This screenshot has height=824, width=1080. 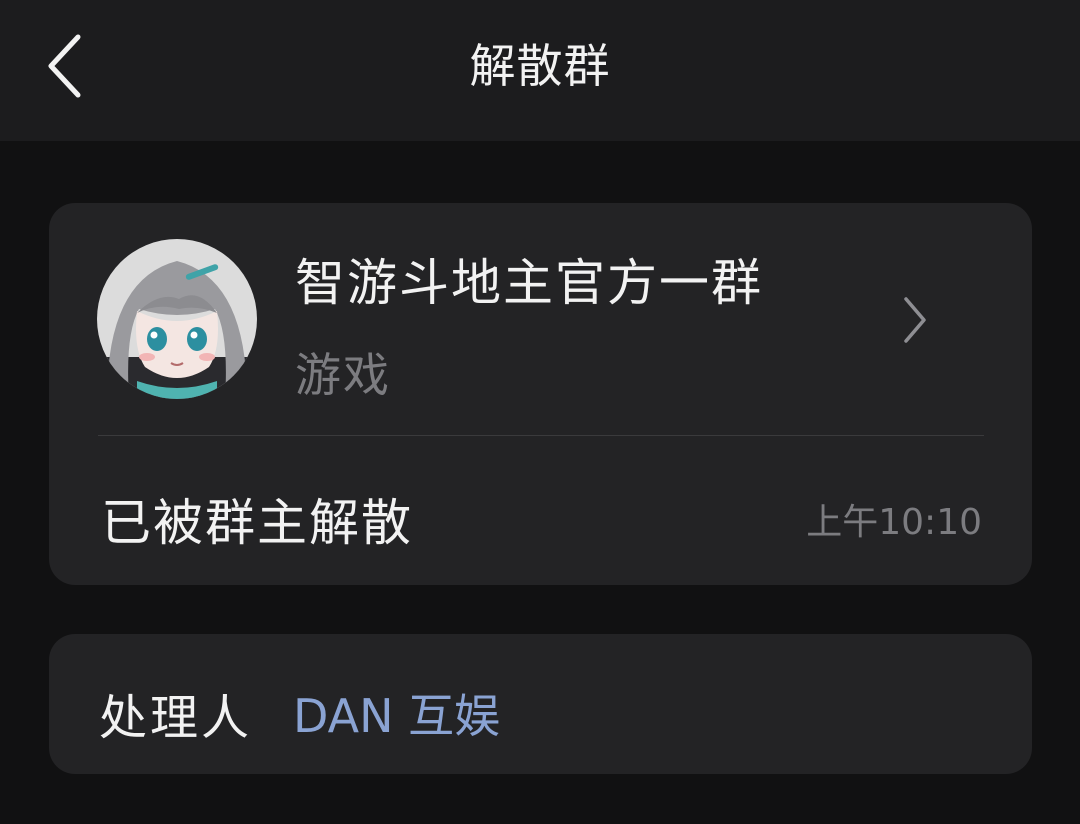 I want to click on chevron-right-icon, so click(x=915, y=320).